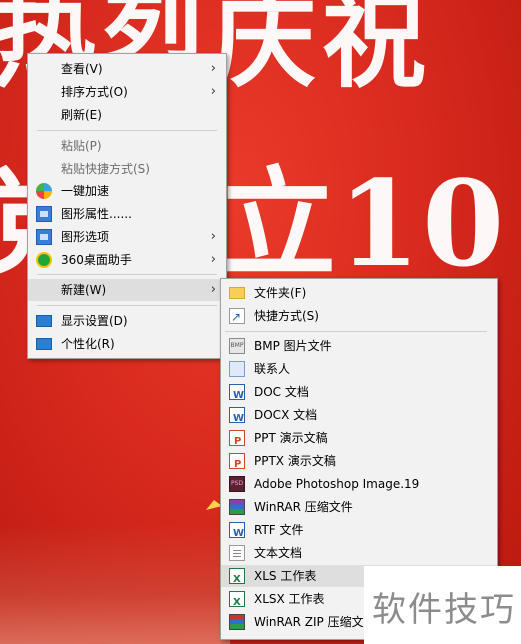 The width and height of the screenshot is (521, 644). I want to click on menu-item-personalize-label: 个性化(R), so click(88, 344).